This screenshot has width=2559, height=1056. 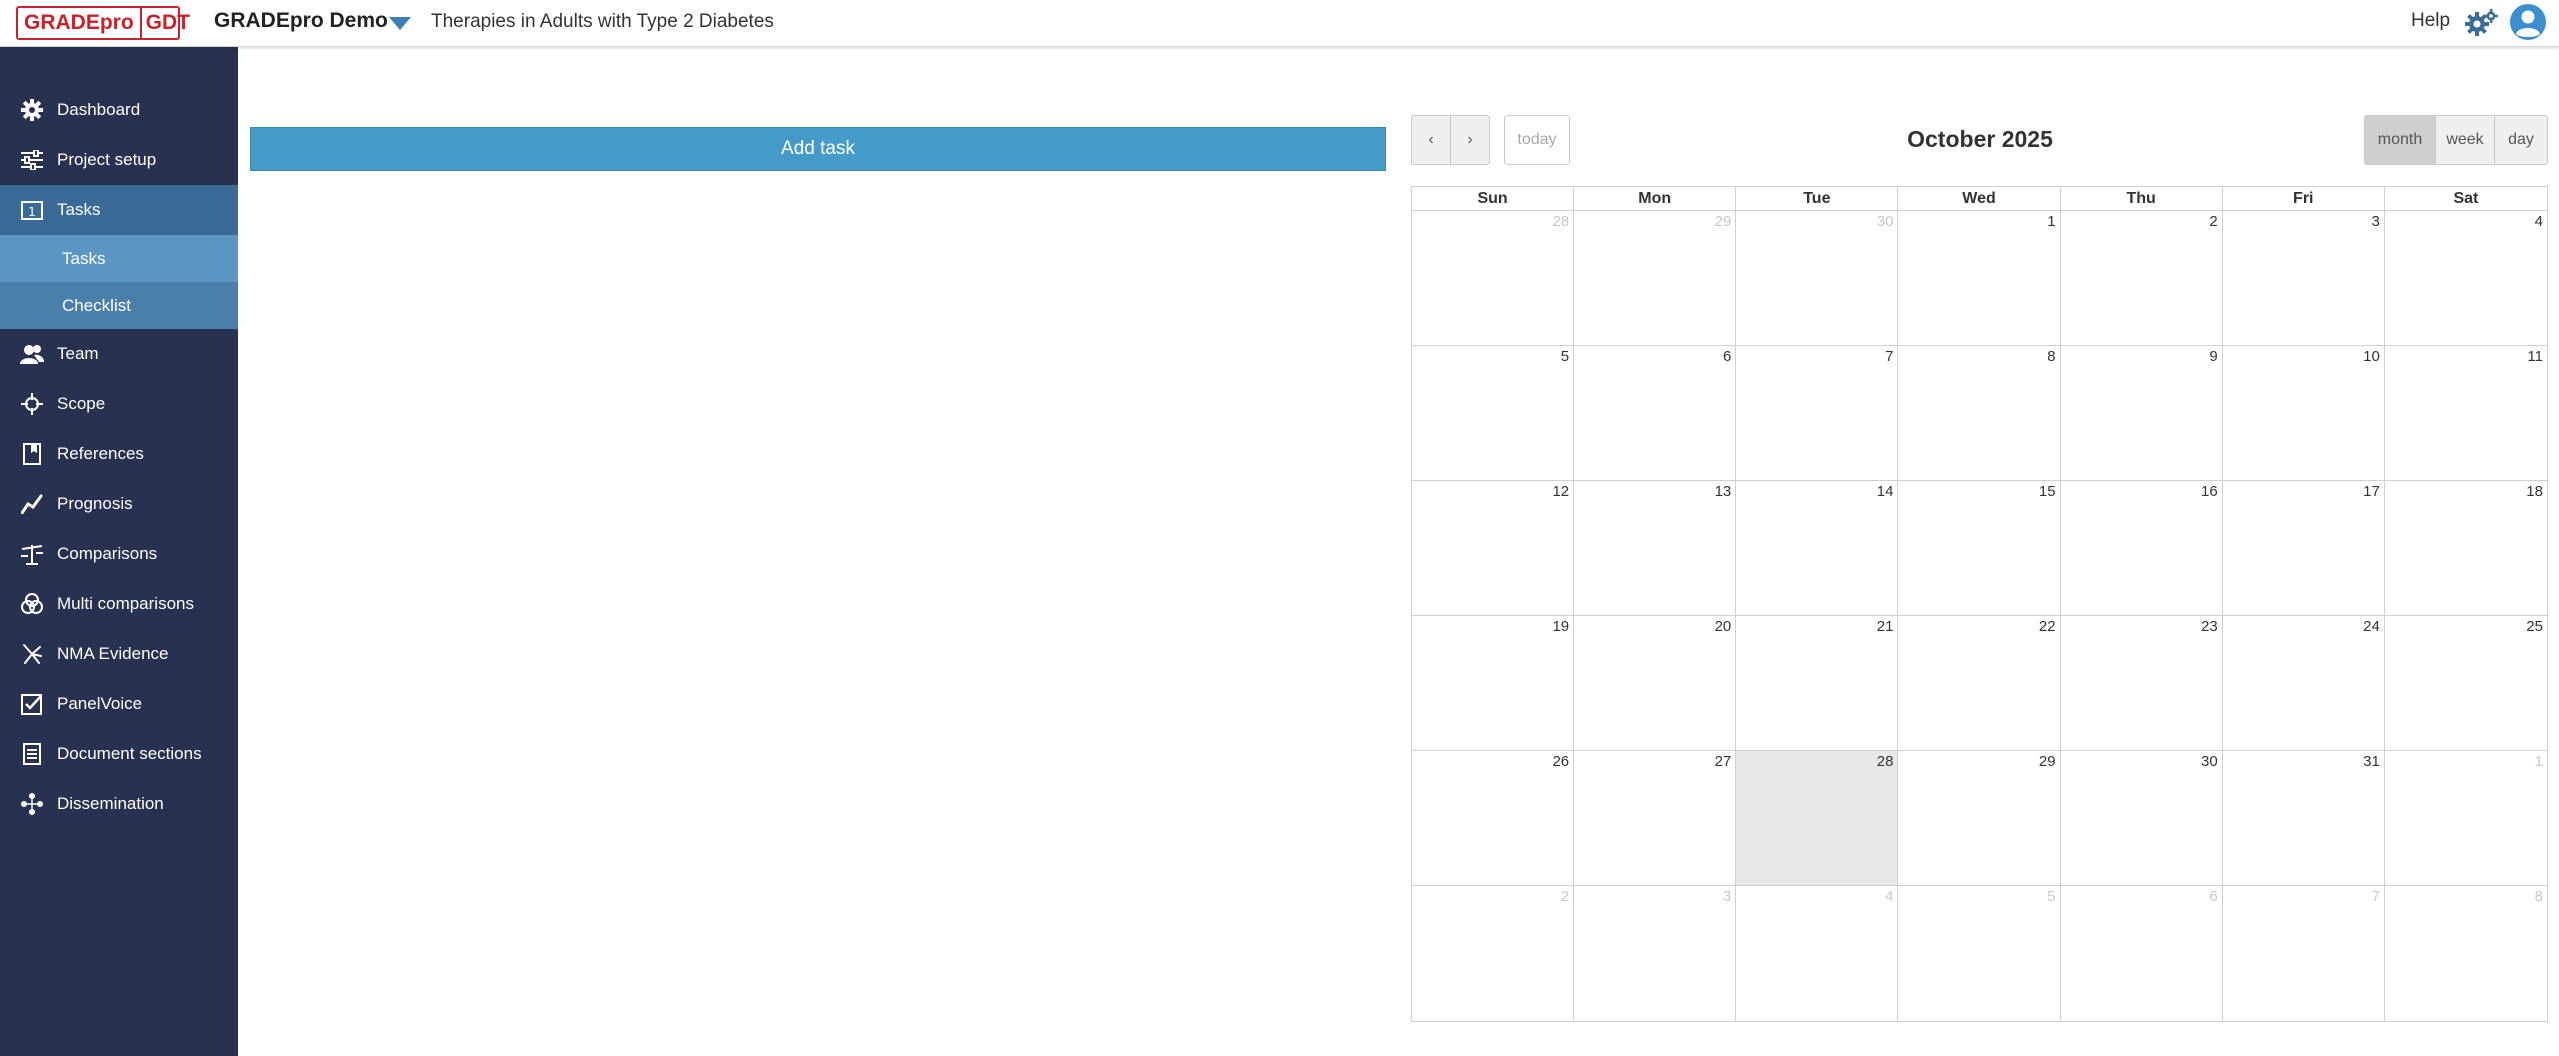 What do you see at coordinates (107, 553) in the screenshot?
I see `sidebar-item-label: Comparisons` at bounding box center [107, 553].